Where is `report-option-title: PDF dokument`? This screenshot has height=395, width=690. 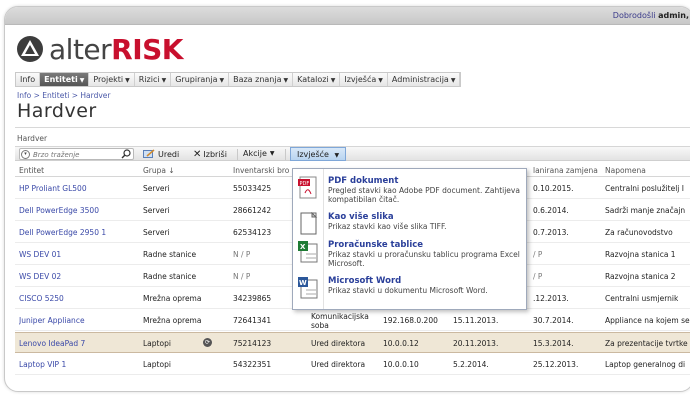 report-option-title: PDF dokument is located at coordinates (363, 181).